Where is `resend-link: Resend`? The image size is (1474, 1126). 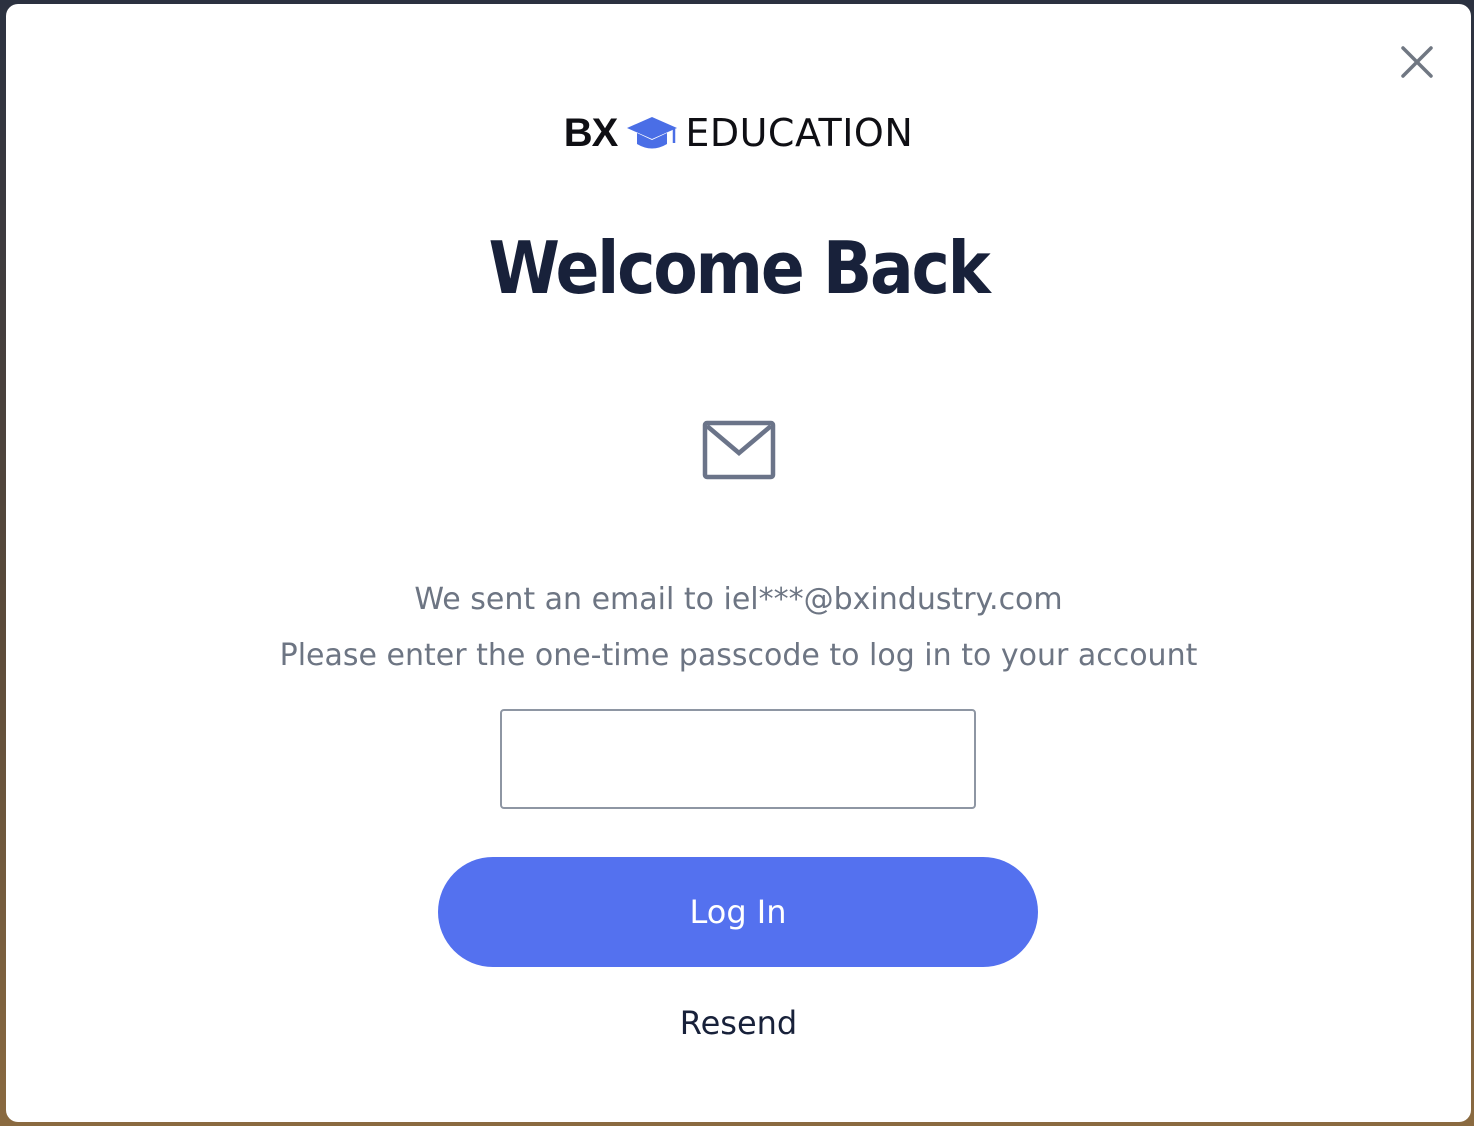
resend-link: Resend is located at coordinates (738, 1023).